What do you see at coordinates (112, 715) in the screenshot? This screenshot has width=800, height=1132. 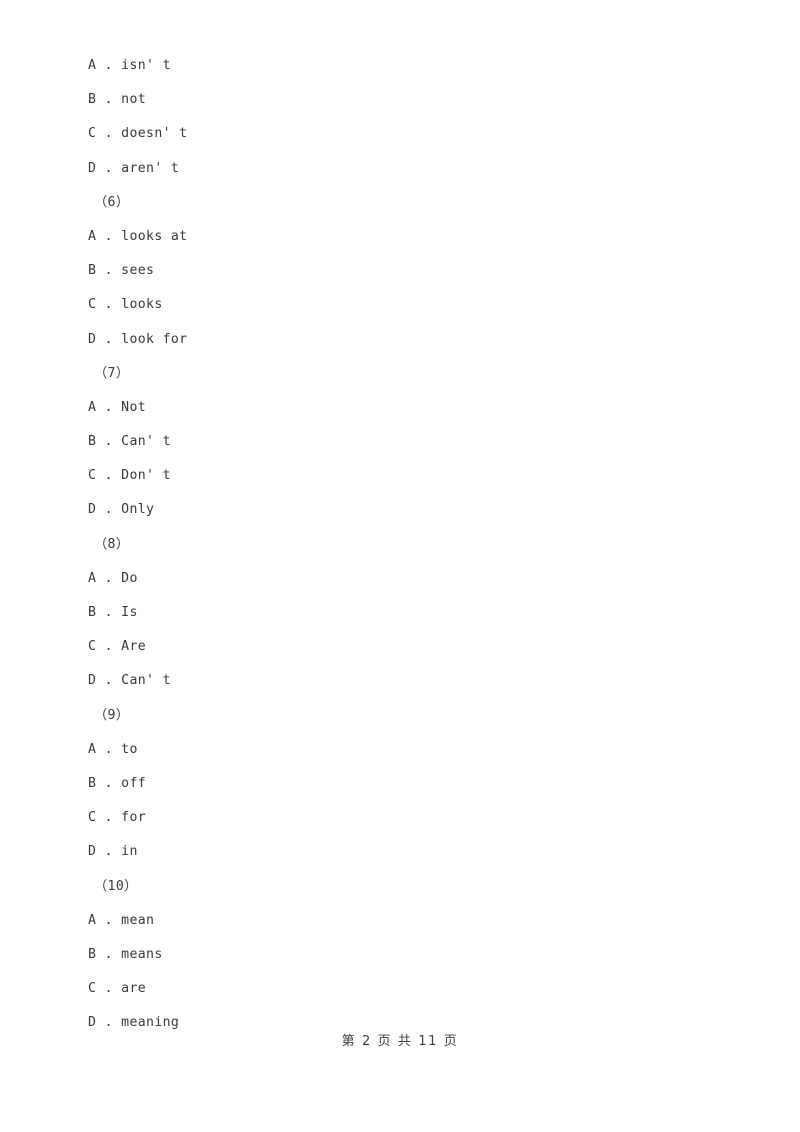 I see `question-number-label: （9）` at bounding box center [112, 715].